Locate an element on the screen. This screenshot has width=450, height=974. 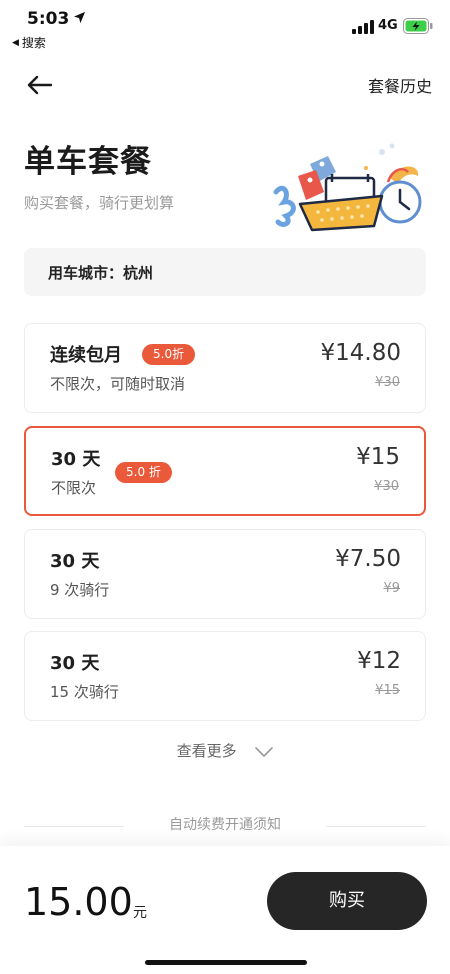
arrow-left-icon is located at coordinates (39, 85).